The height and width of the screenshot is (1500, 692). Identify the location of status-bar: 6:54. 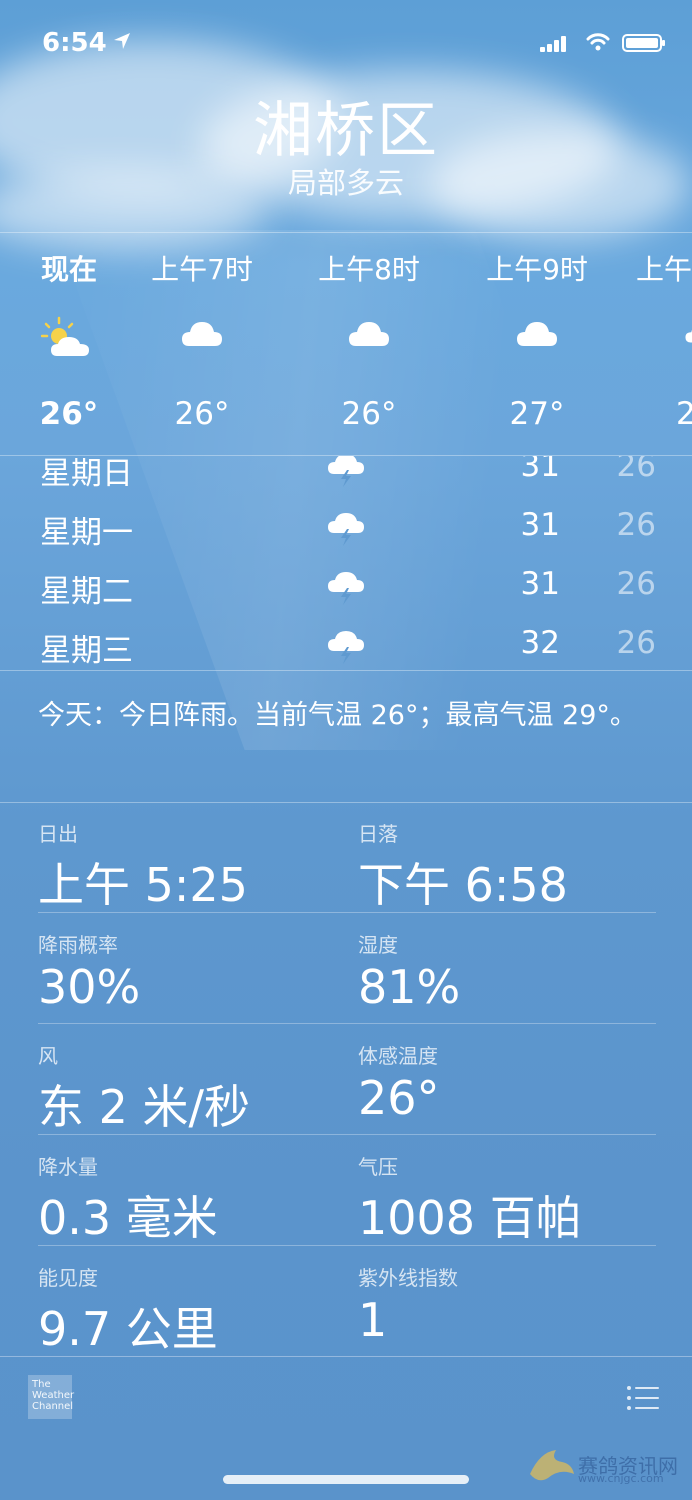
(346, 44).